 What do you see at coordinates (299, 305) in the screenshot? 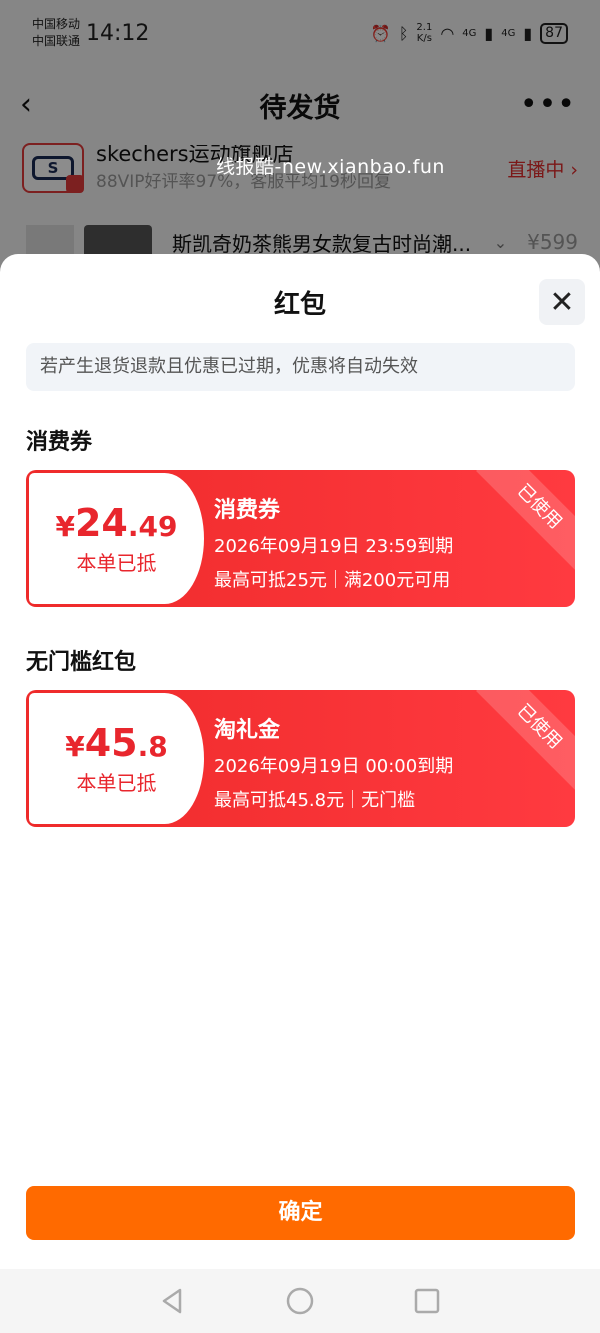
I see `sheet-title: 红包` at bounding box center [299, 305].